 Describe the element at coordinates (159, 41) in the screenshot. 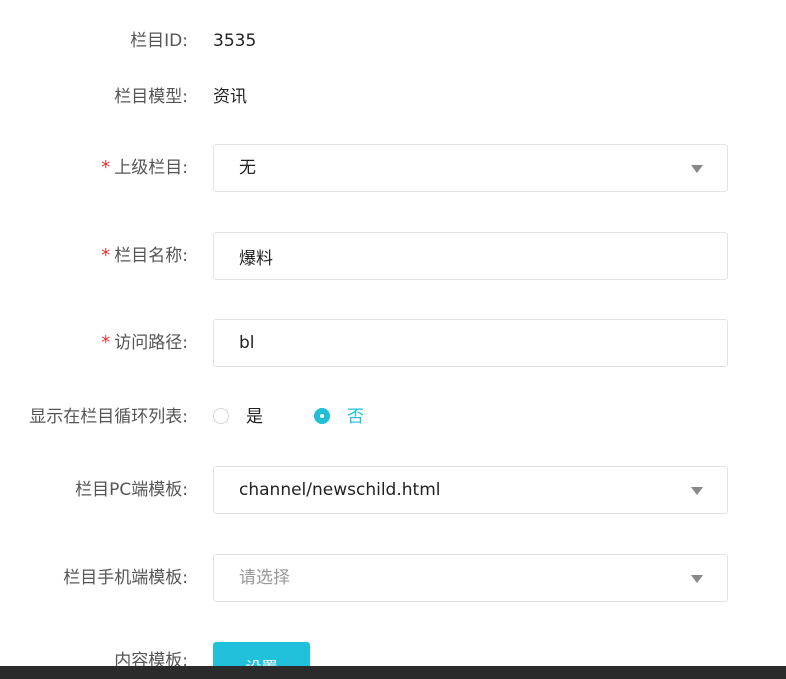

I see `column-id-label: 栏目ID:` at that location.